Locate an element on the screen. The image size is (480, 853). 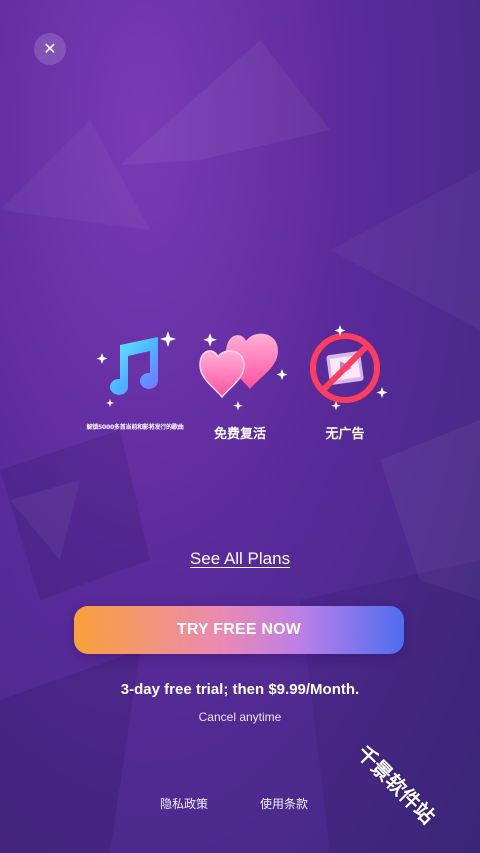
feature-label: 无广告 is located at coordinates (345, 434).